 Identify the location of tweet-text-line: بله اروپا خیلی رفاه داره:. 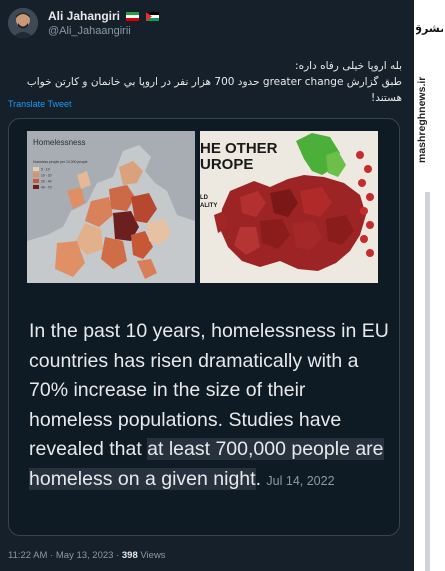
(348, 66).